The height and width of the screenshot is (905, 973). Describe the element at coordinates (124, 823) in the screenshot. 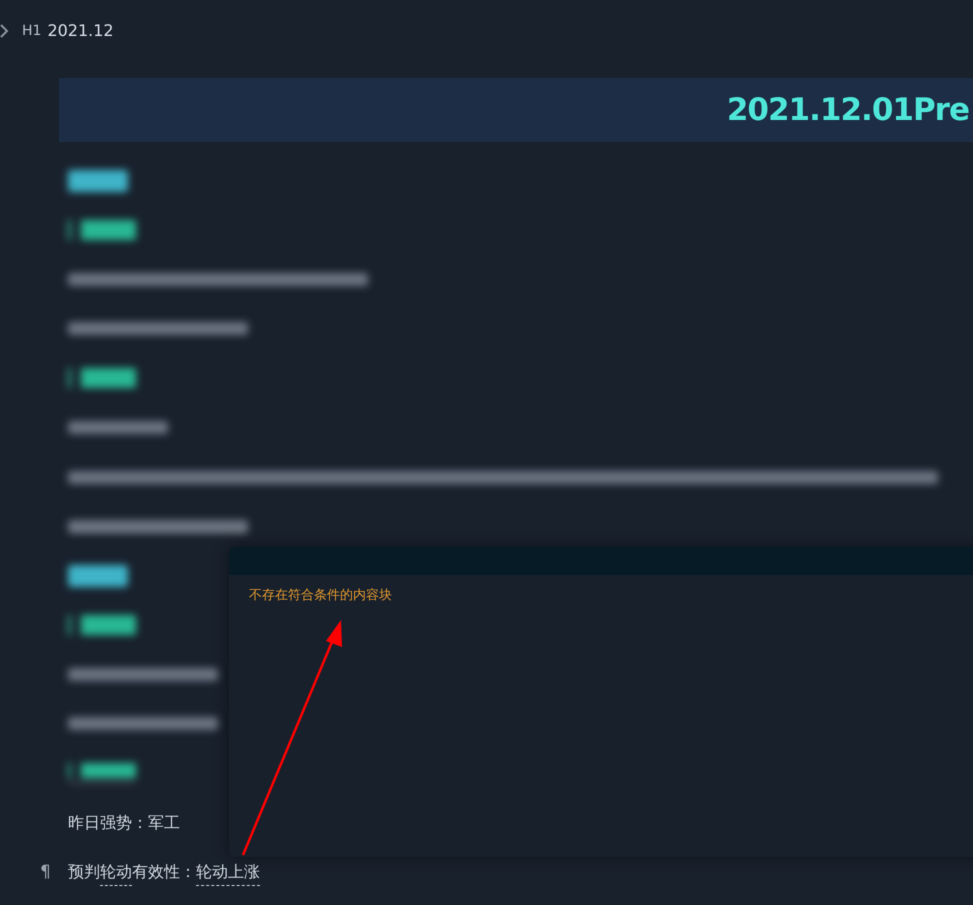

I see `text-line: 昨日强势：军工` at that location.